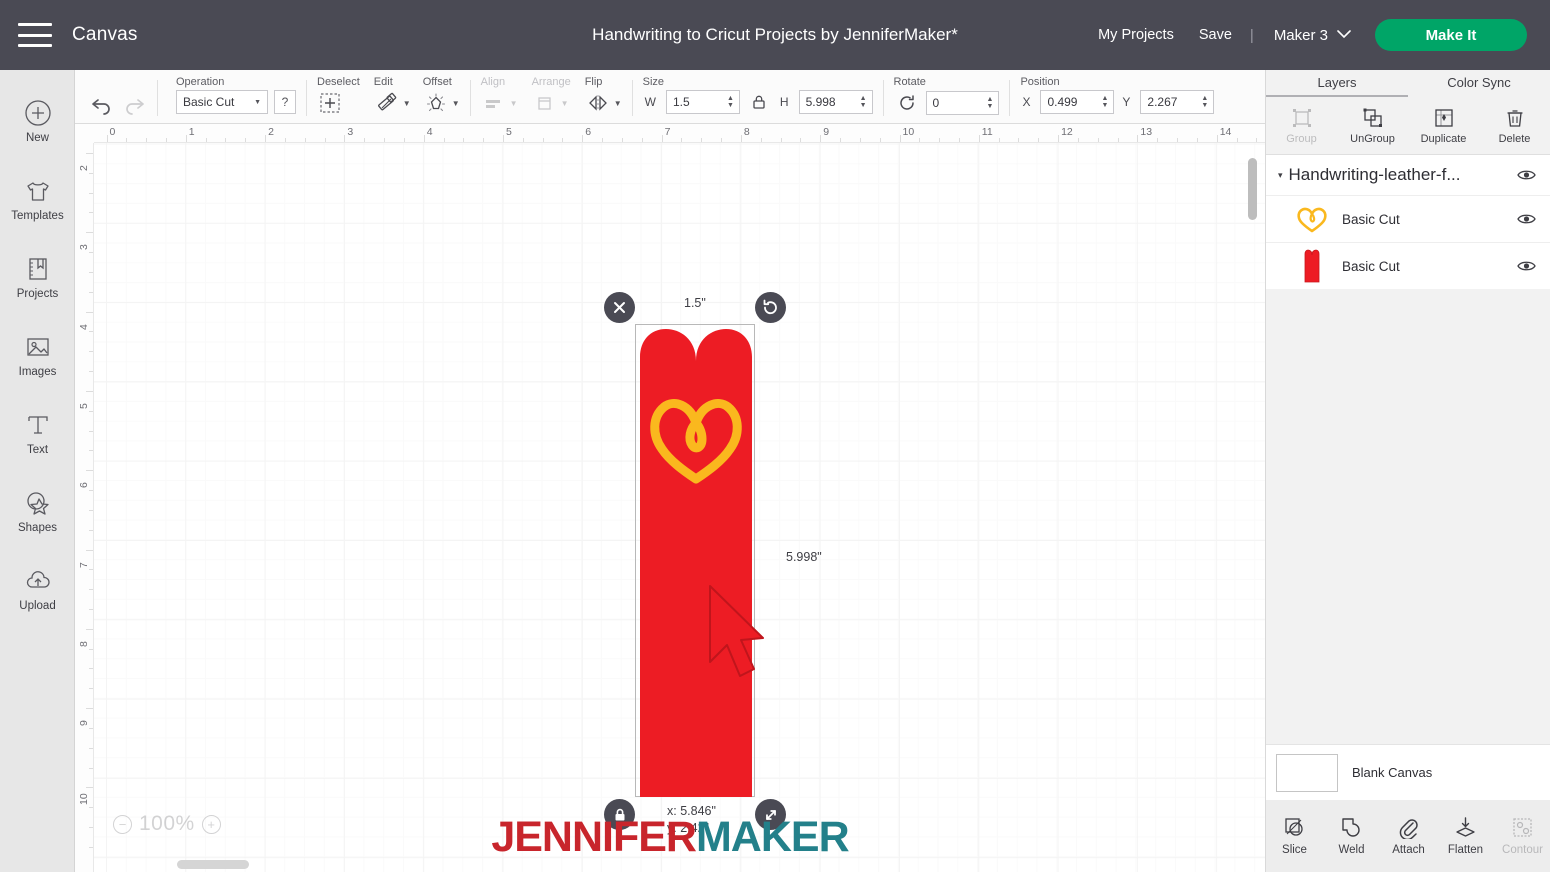 The image size is (1550, 872). I want to click on contour-button: Contour, so click(1522, 836).